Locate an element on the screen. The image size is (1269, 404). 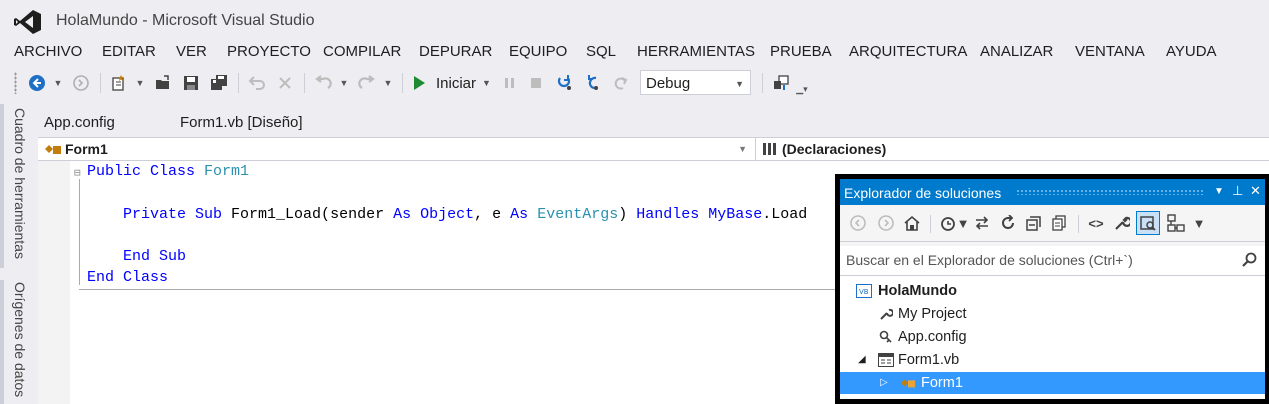
code-text: .Load is located at coordinates (785, 214).